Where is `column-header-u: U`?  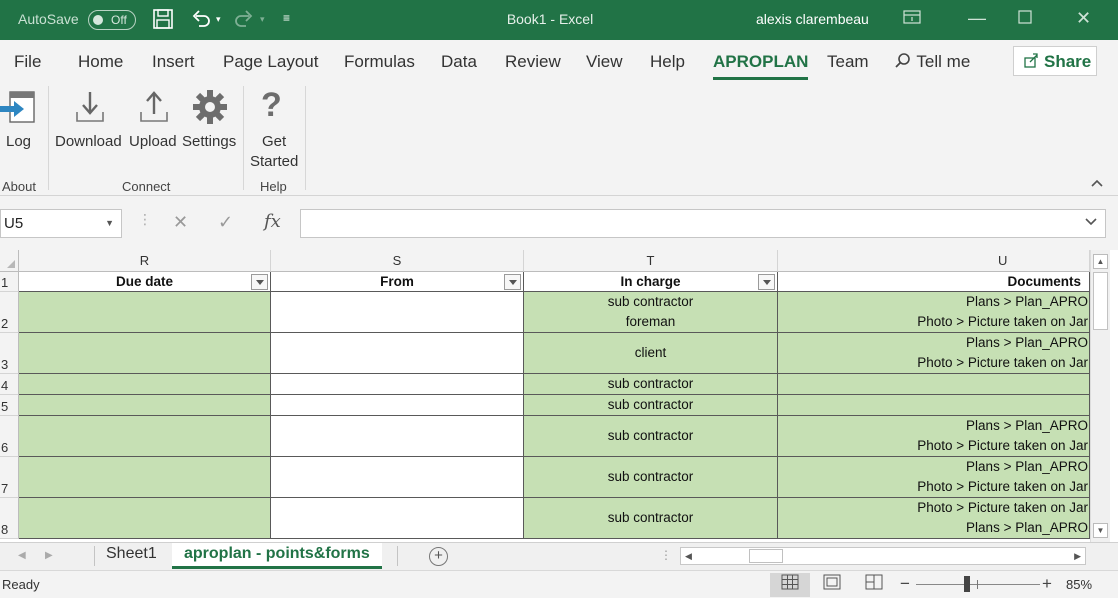 column-header-u: U is located at coordinates (934, 261).